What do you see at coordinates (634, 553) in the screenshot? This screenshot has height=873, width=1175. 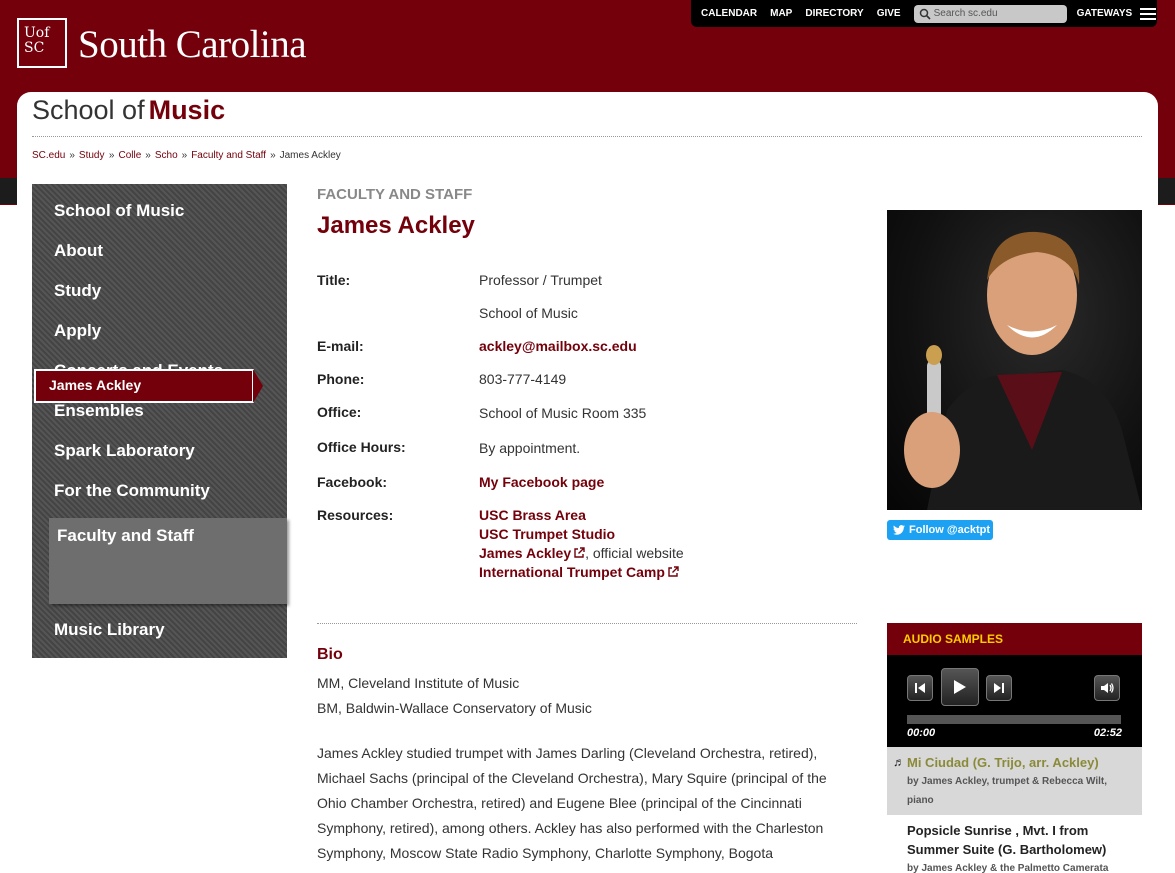 I see `resource-official-website-suffix: , official website` at bounding box center [634, 553].